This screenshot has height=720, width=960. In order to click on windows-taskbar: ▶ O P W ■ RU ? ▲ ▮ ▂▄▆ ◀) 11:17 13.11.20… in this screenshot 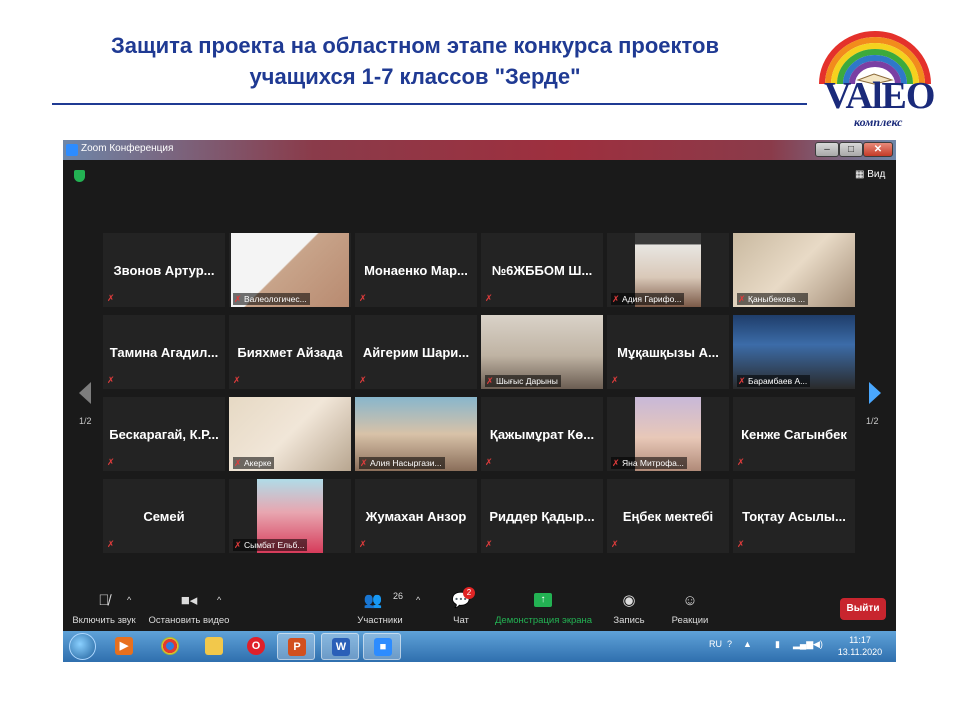, I will do `click(479, 646)`.